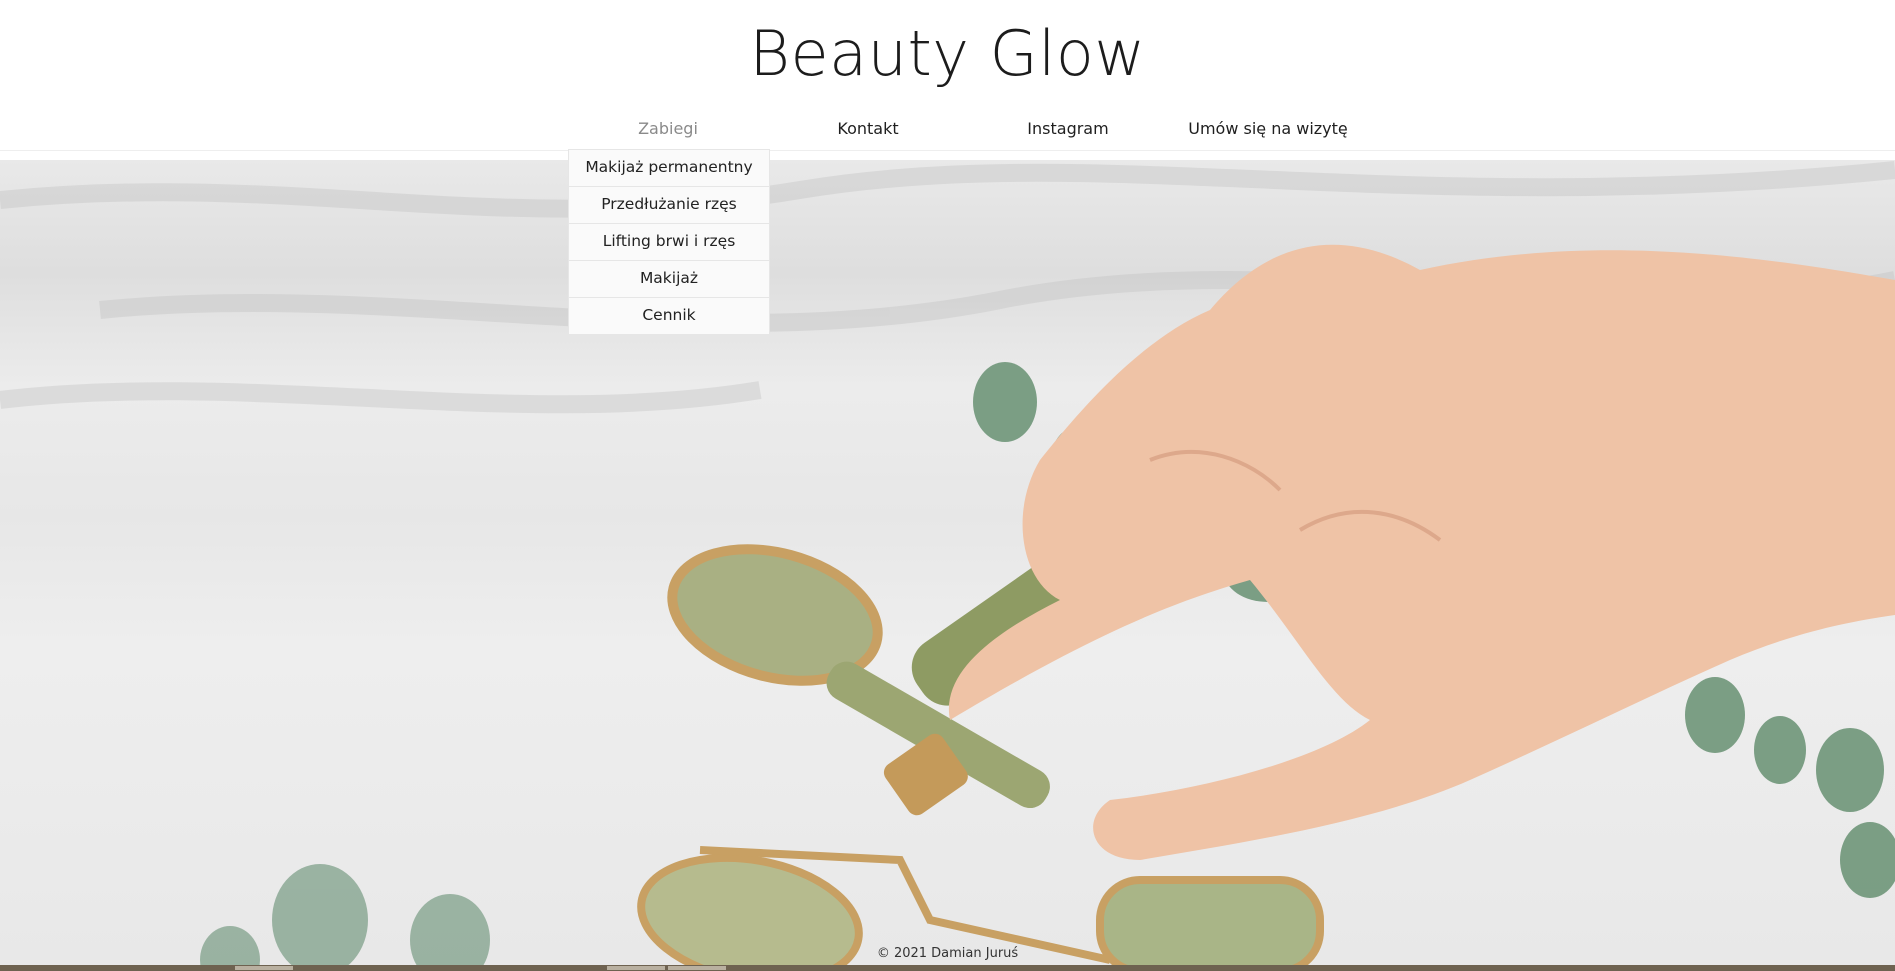 The height and width of the screenshot is (971, 1895). I want to click on dropdown-item-brow-lash-lifting: Lifting brwi i rzęs, so click(669, 242).